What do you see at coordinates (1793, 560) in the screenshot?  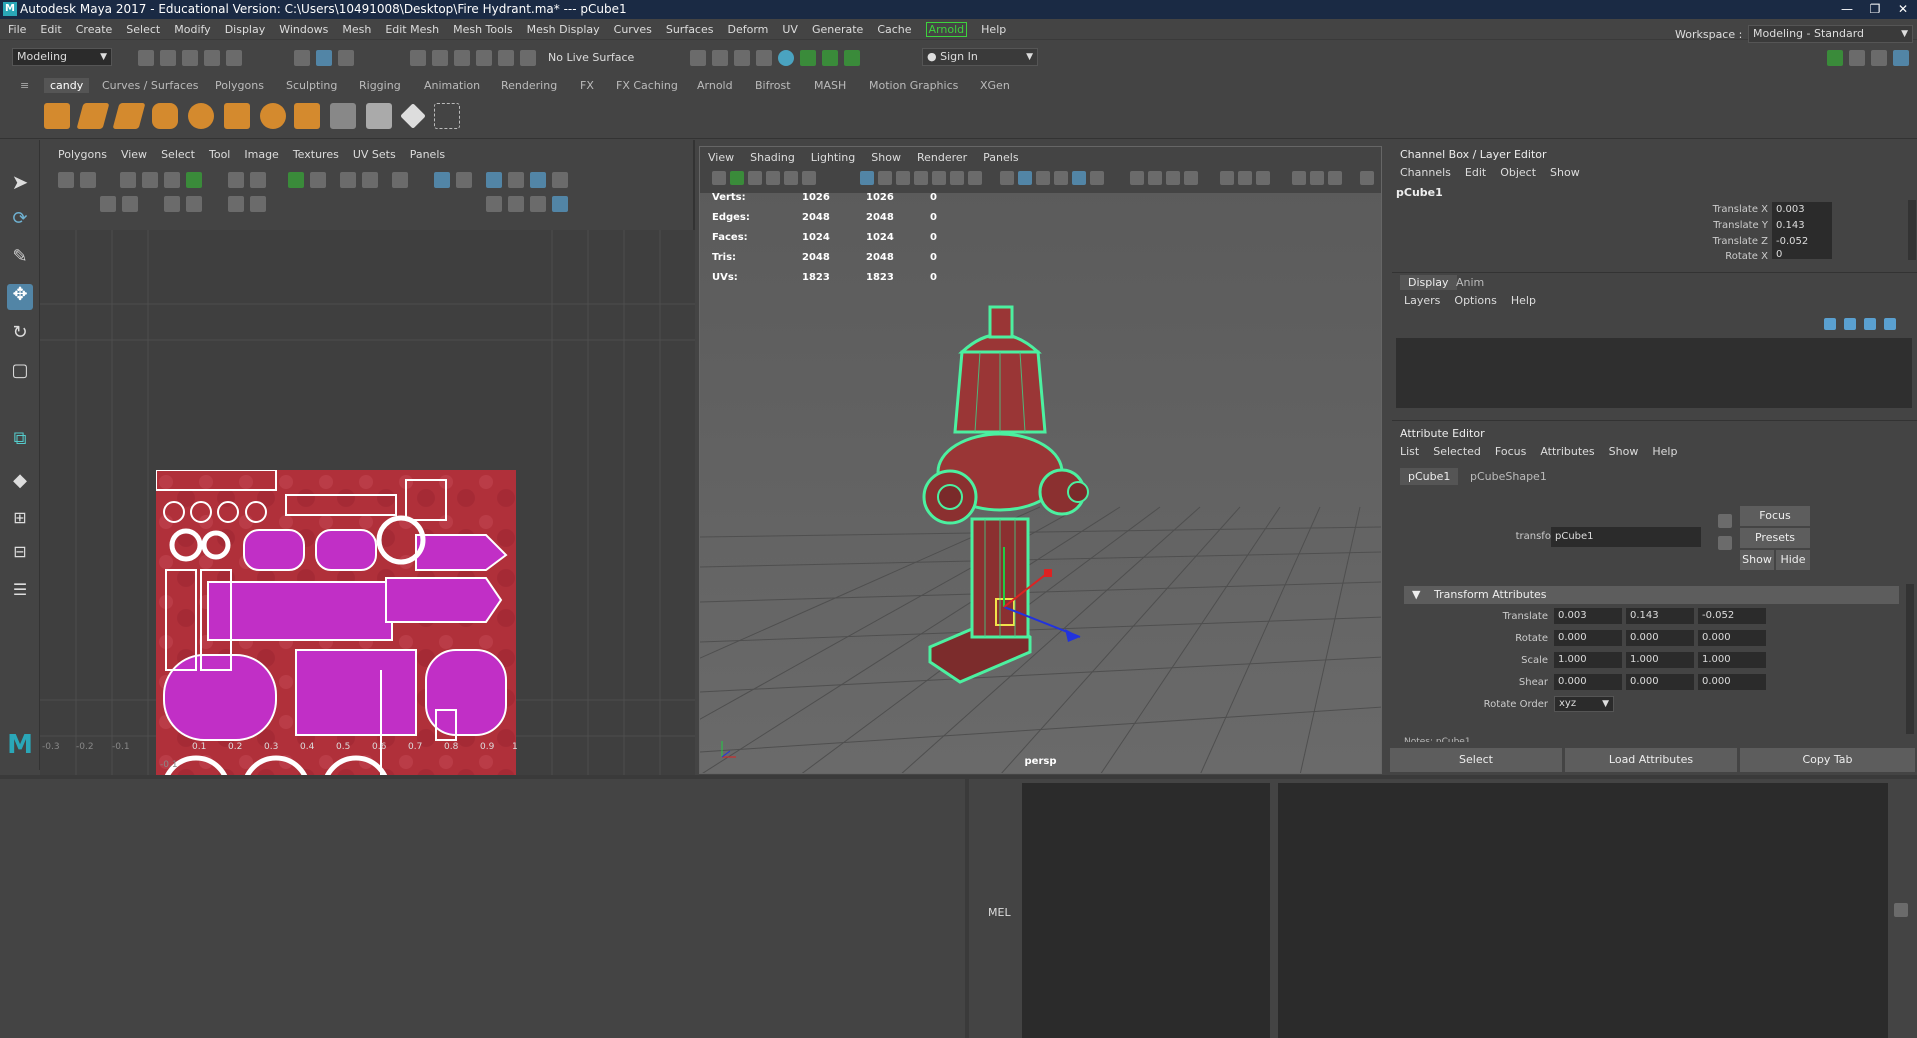 I see `hide-button: Hide` at bounding box center [1793, 560].